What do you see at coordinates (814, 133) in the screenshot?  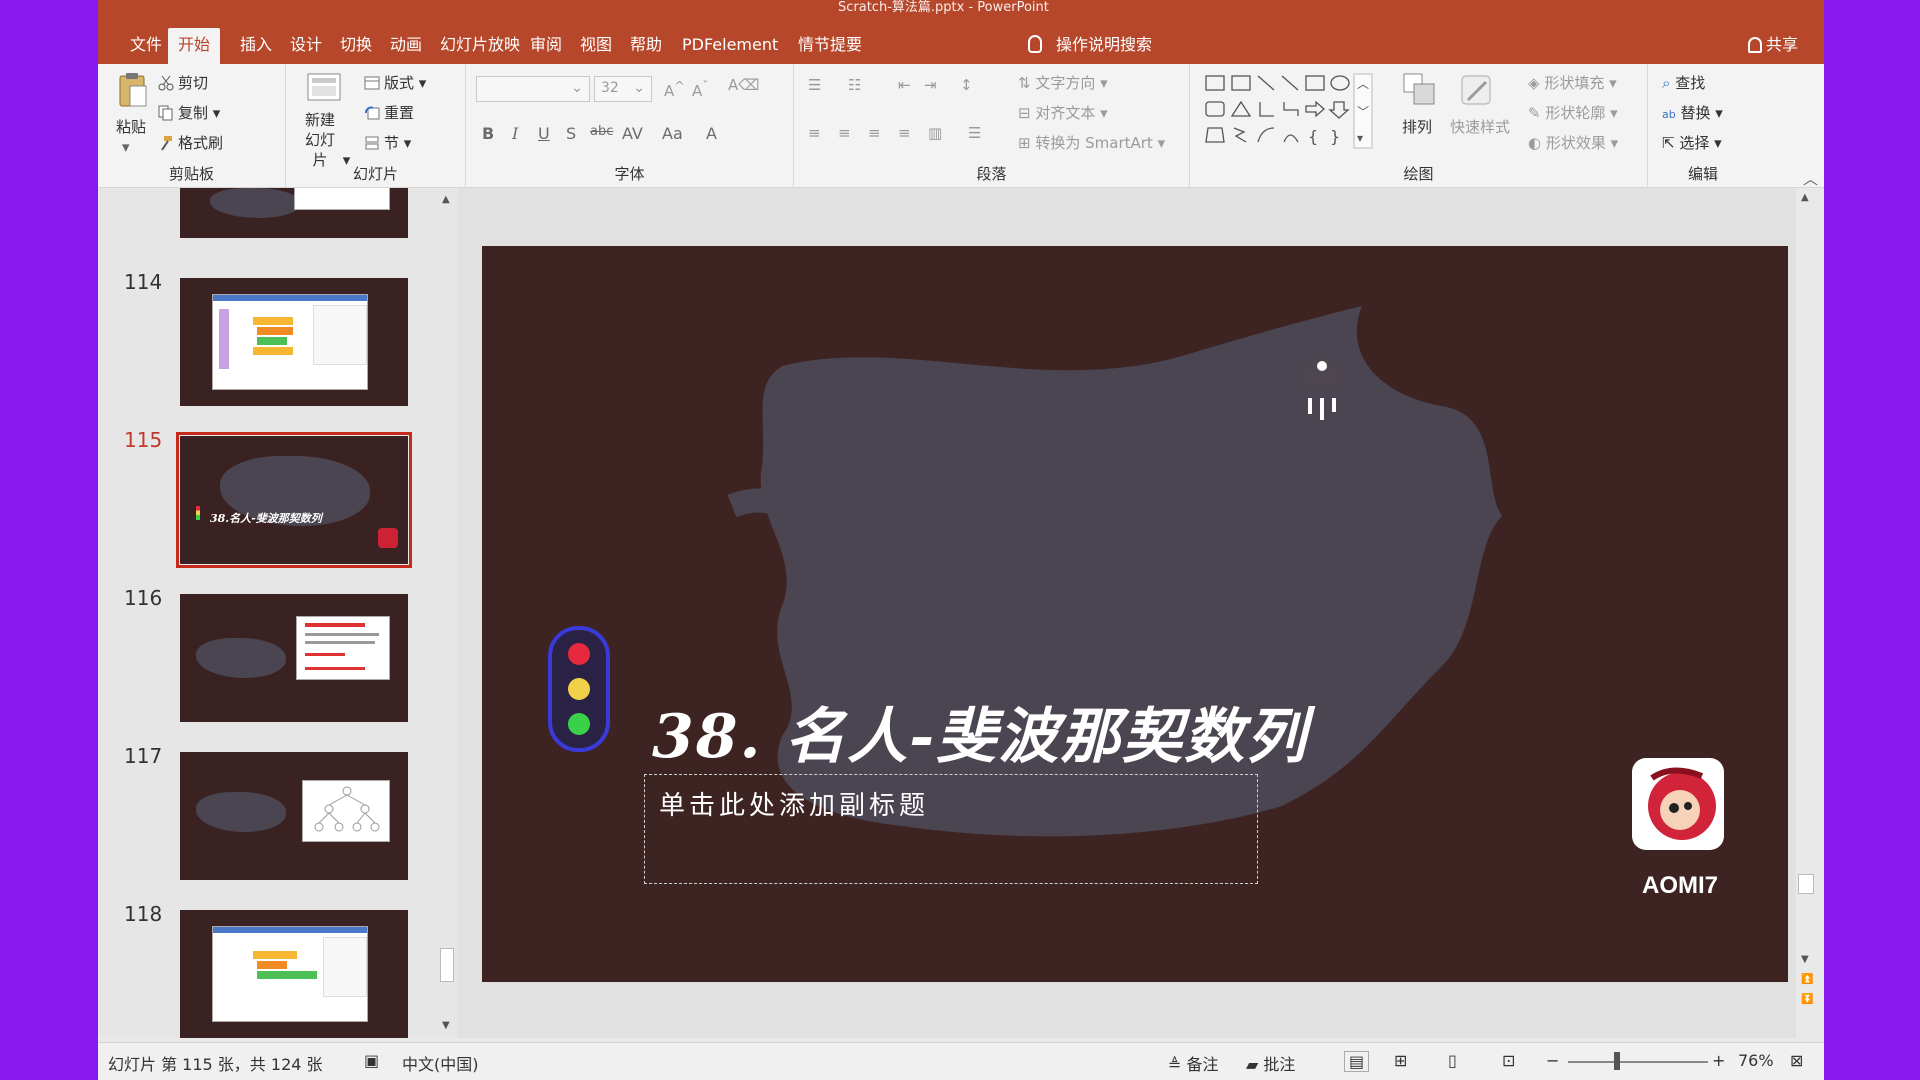 I see `align-left-icon: ≡` at bounding box center [814, 133].